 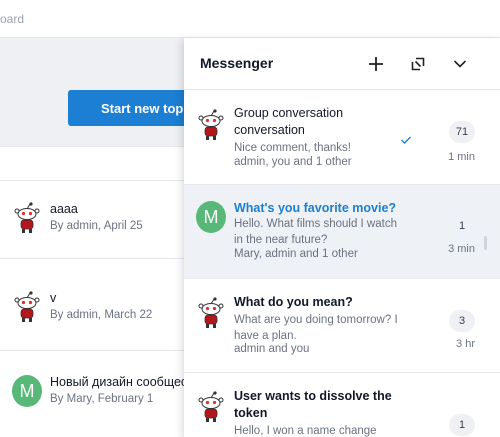 What do you see at coordinates (461, 249) in the screenshot?
I see `conversation-time: 3 min` at bounding box center [461, 249].